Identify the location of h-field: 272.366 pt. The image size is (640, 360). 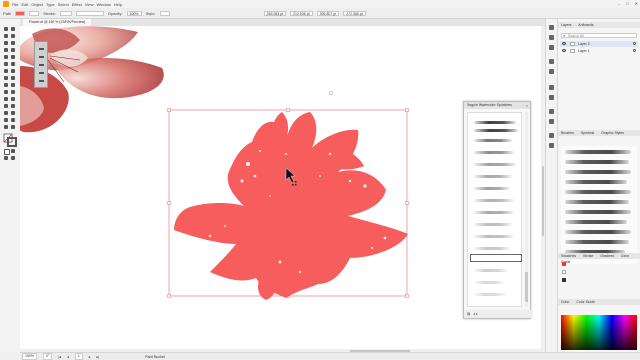
(354, 13).